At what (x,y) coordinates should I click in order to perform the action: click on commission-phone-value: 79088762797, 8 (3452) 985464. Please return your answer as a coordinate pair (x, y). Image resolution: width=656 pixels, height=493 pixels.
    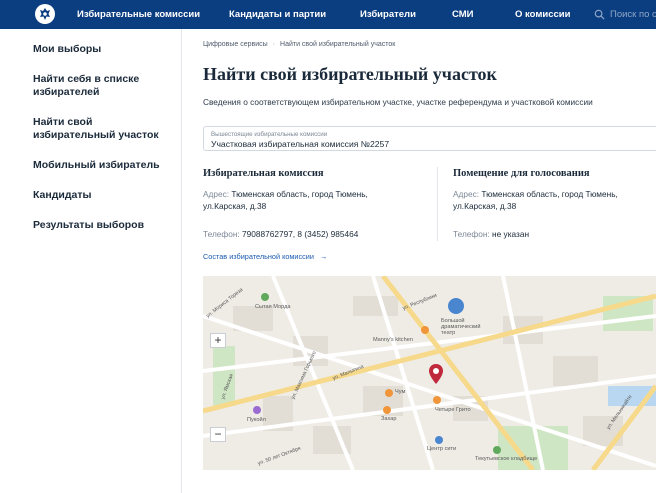
    Looking at the image, I should click on (300, 234).